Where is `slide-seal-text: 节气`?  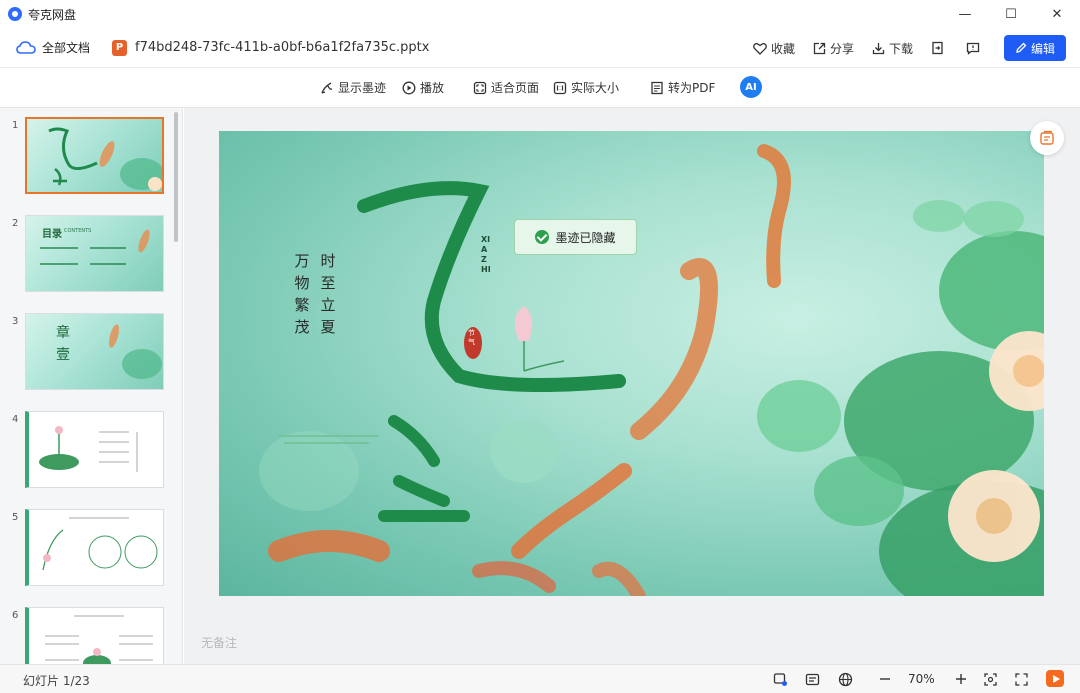 slide-seal-text: 节气 is located at coordinates (471, 337).